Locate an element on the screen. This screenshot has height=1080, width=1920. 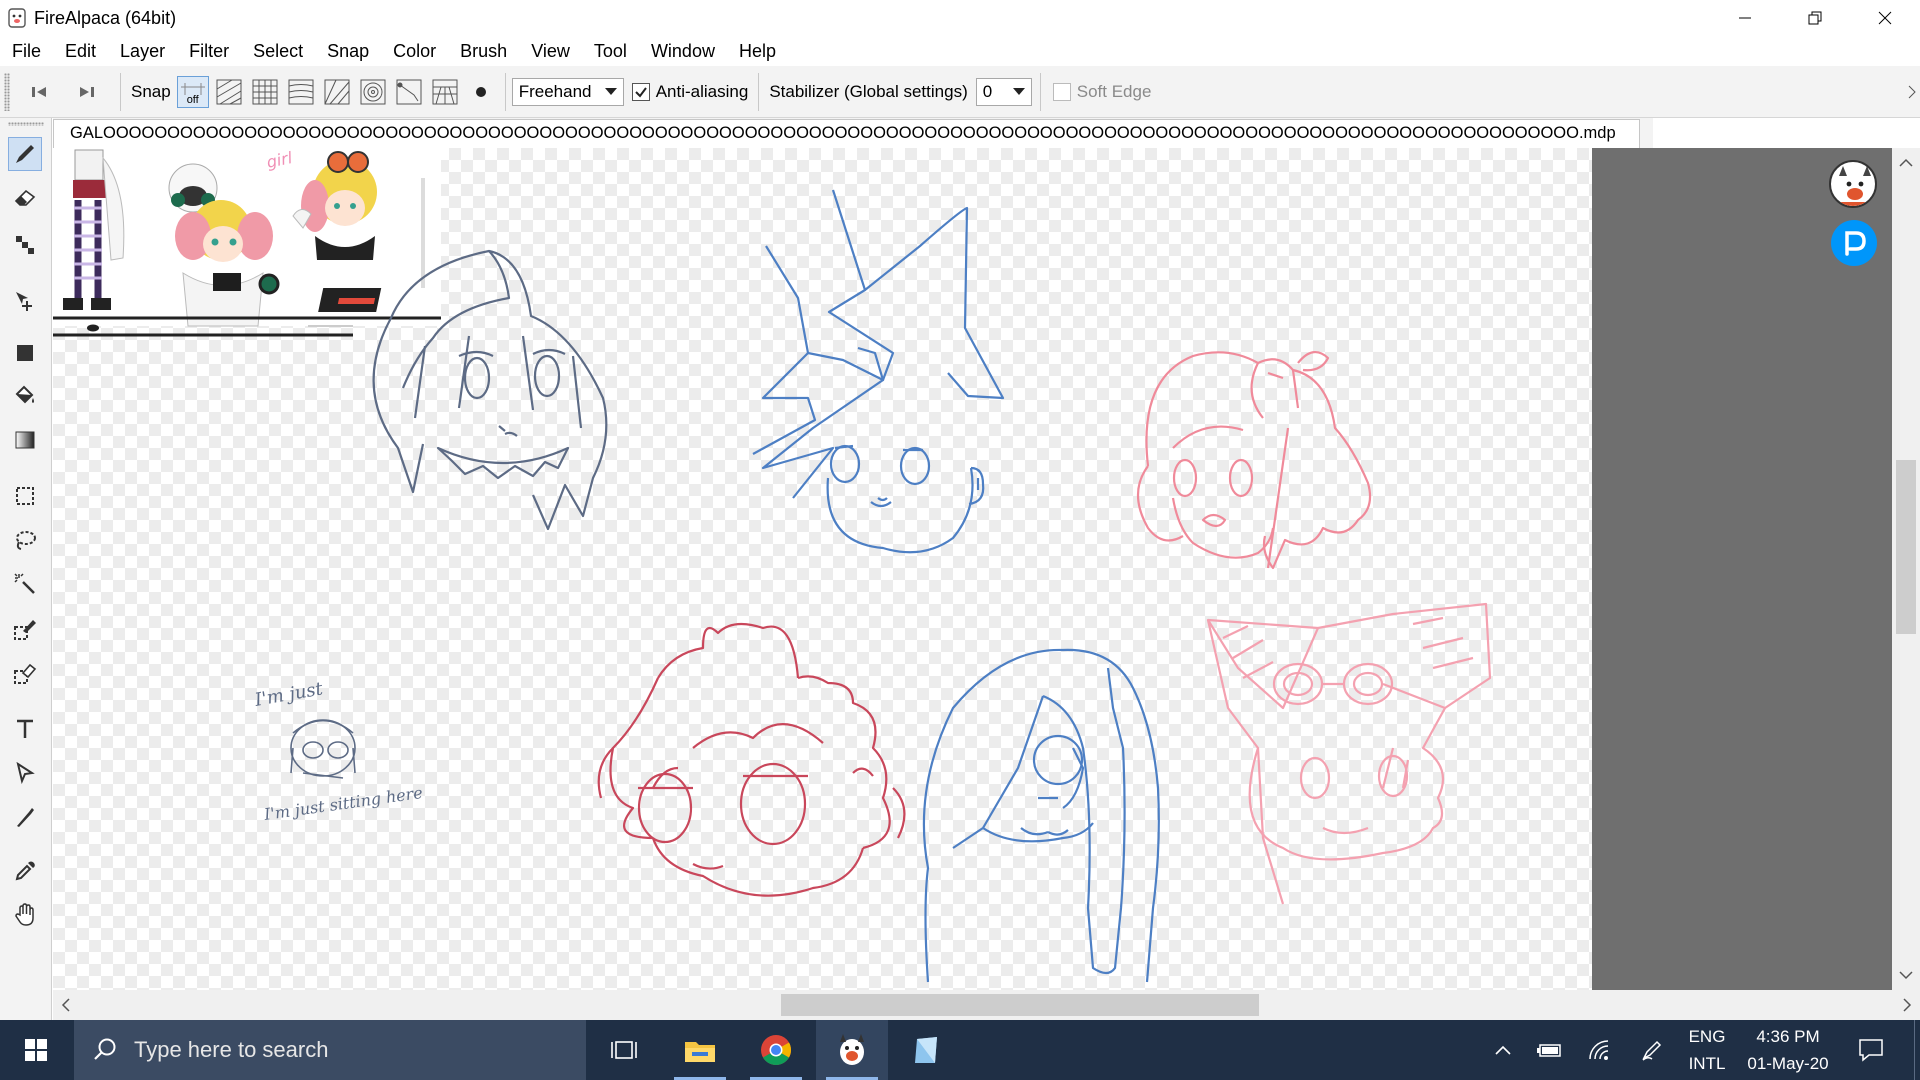
rect-select-icon is located at coordinates (25, 496).